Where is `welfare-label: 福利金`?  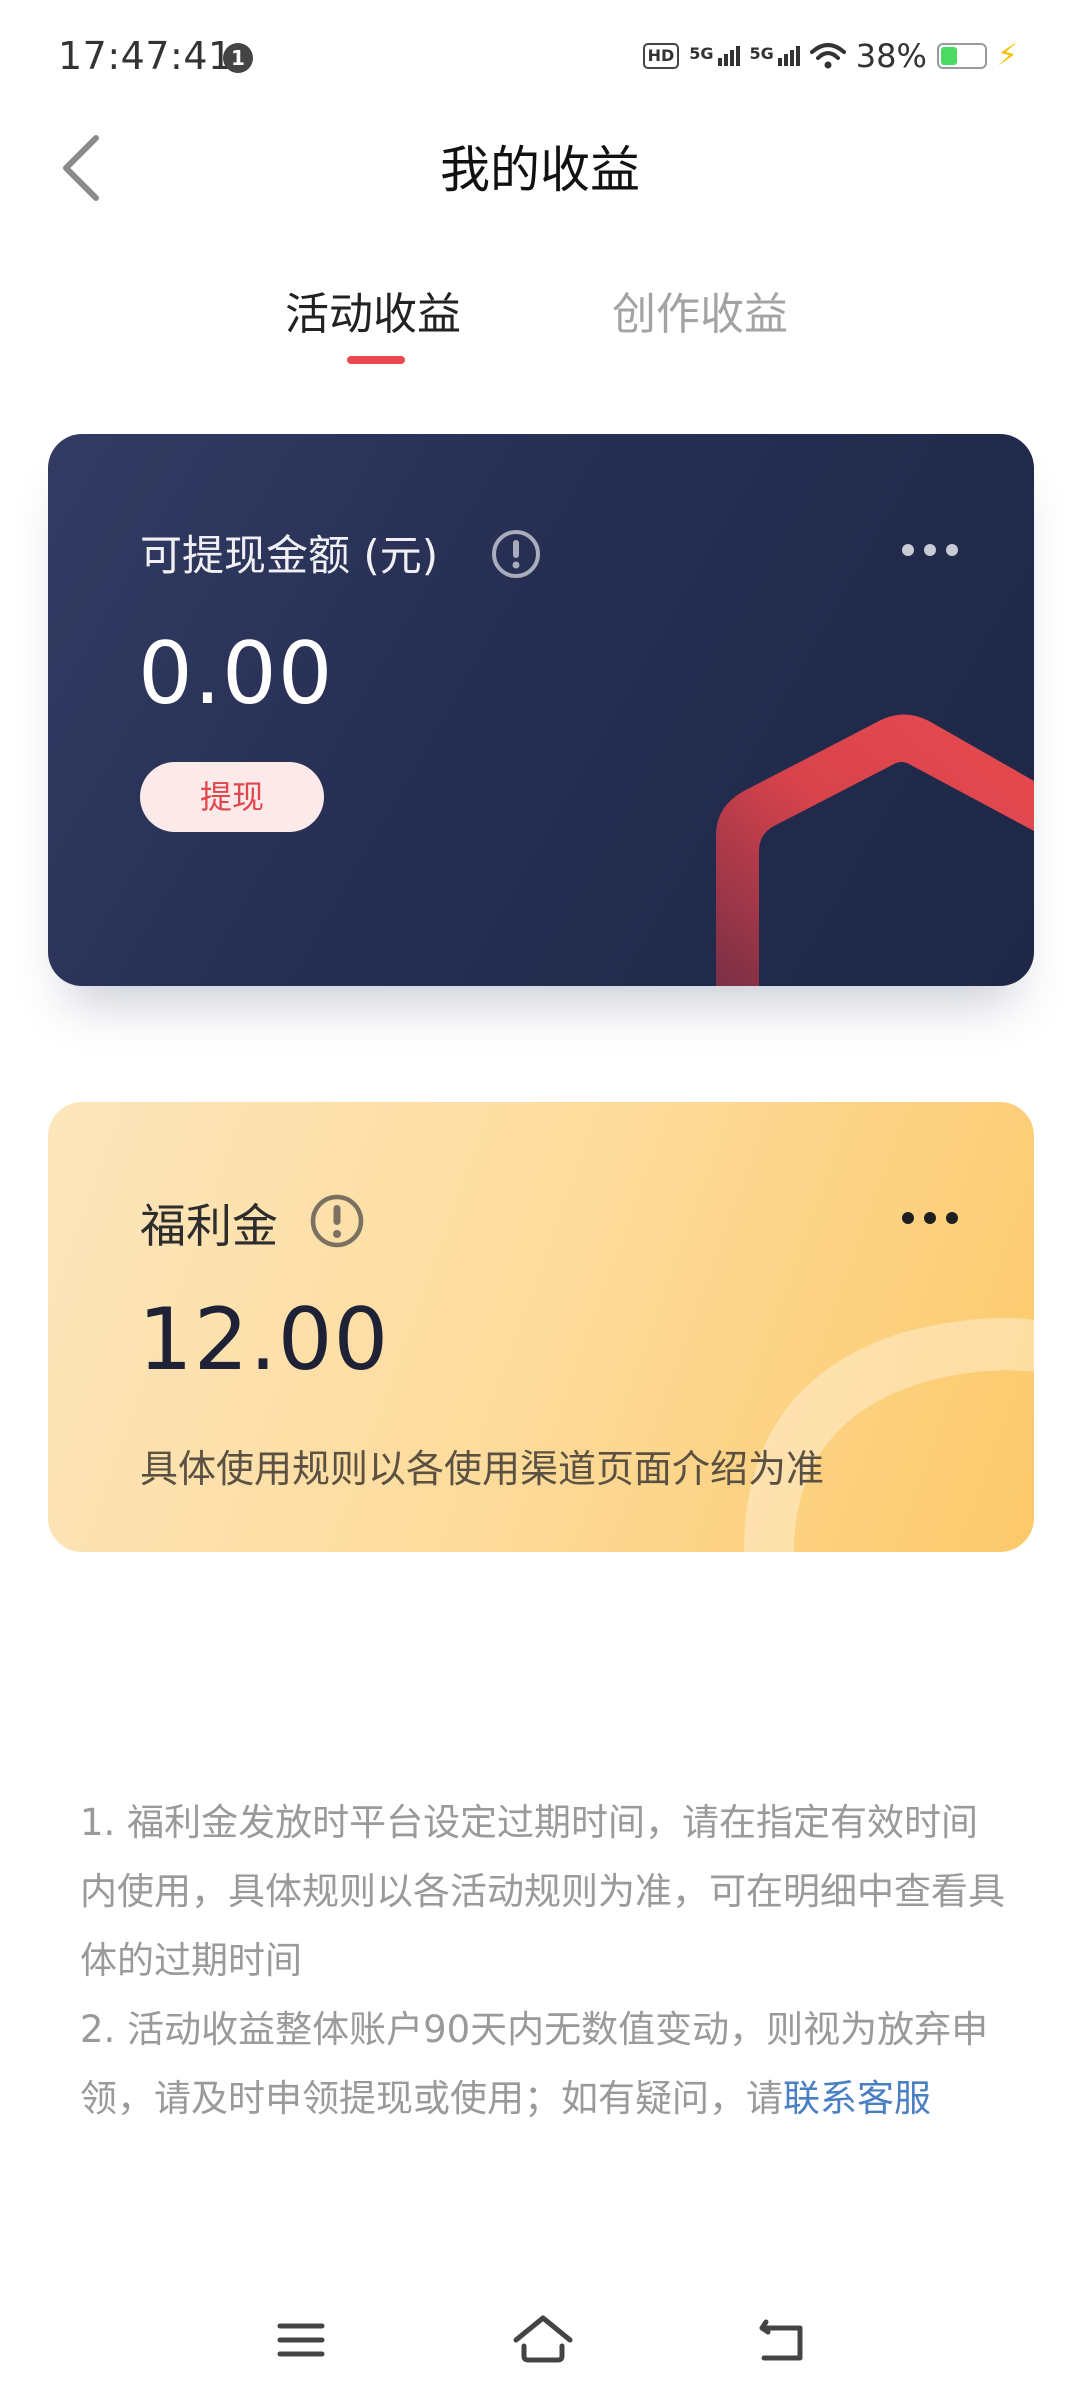 welfare-label: 福利金 is located at coordinates (209, 1226).